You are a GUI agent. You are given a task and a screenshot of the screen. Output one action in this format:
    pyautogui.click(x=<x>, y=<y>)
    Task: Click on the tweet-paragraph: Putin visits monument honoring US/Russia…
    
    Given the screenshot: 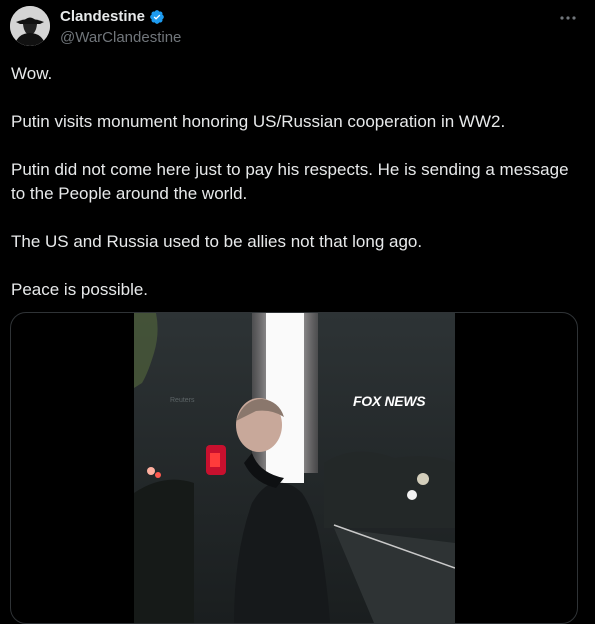 What is the action you would take?
    pyautogui.click(x=258, y=121)
    